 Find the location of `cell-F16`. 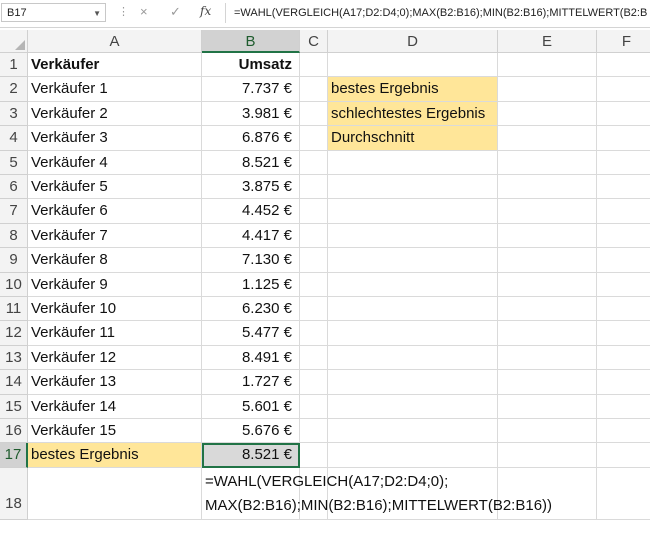

cell-F16 is located at coordinates (623, 431).